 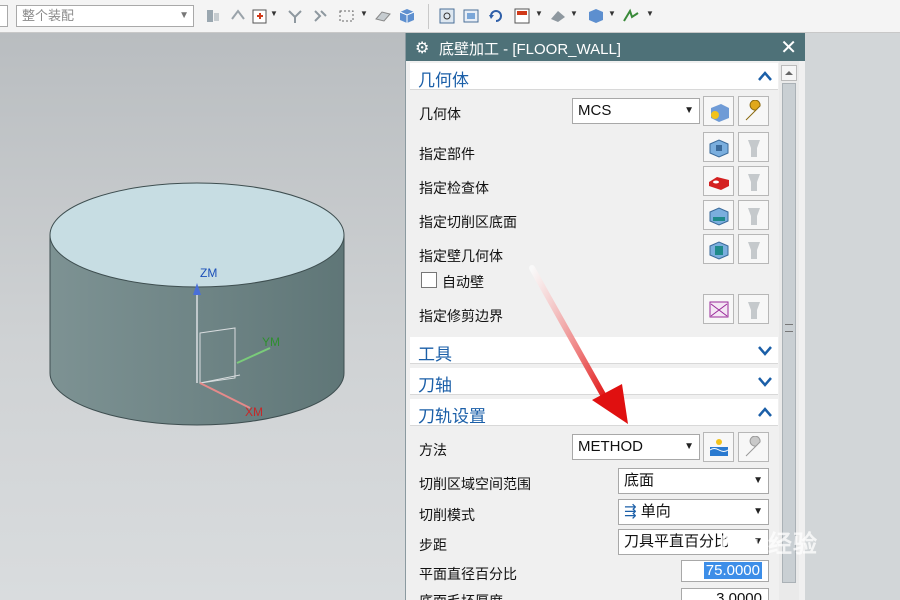 I want to click on display-cut-floor-button, so click(x=753, y=215).